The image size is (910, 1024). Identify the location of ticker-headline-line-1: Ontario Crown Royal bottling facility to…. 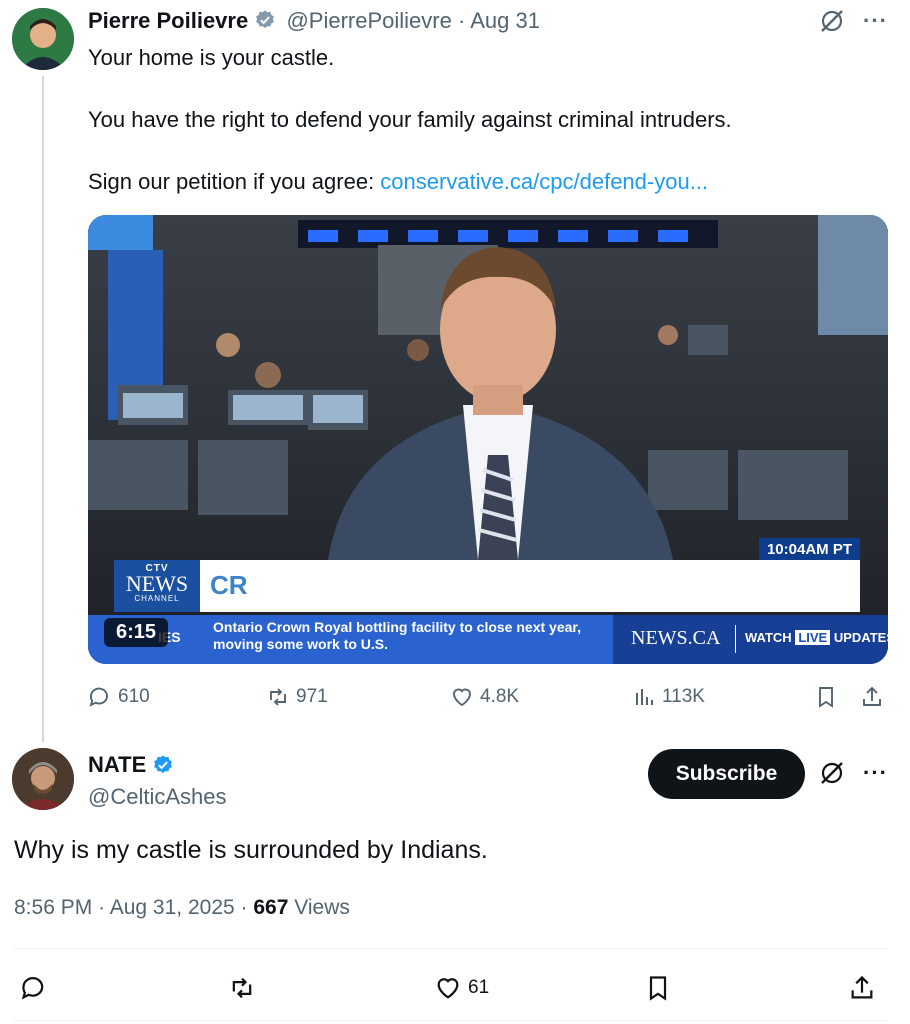
(397, 627).